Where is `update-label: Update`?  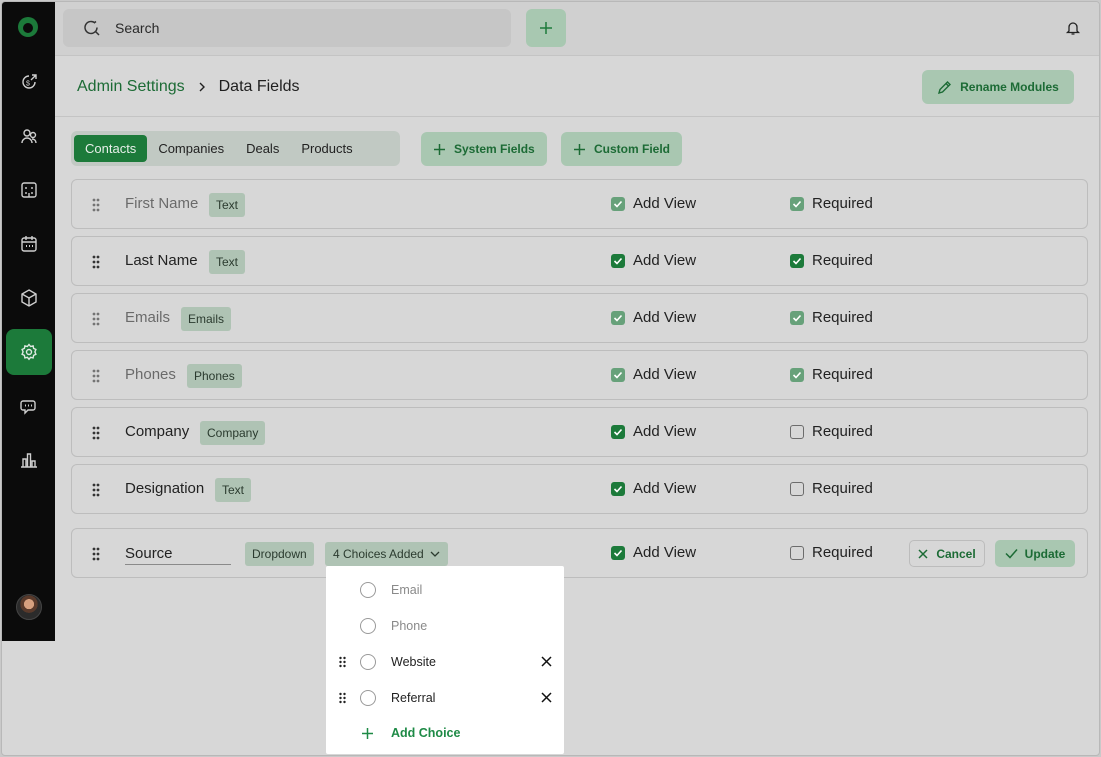 update-label: Update is located at coordinates (1045, 553).